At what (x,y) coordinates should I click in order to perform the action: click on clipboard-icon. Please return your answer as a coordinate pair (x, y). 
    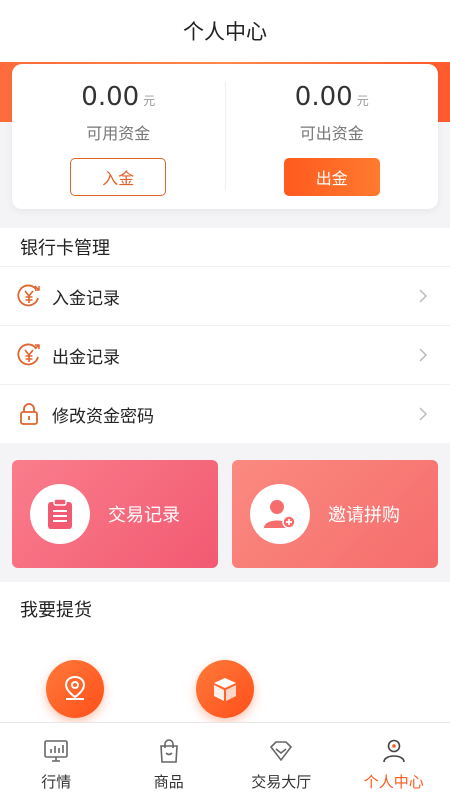
    Looking at the image, I should click on (60, 513).